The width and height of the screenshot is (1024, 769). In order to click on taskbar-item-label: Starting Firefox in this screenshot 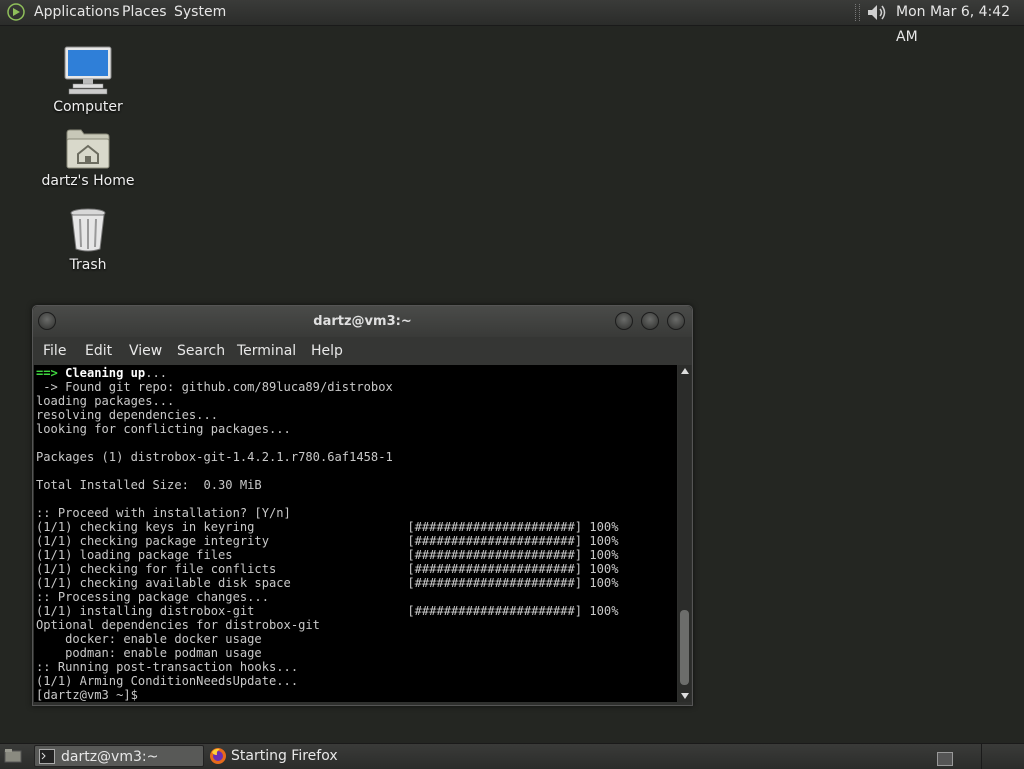, I will do `click(284, 756)`.